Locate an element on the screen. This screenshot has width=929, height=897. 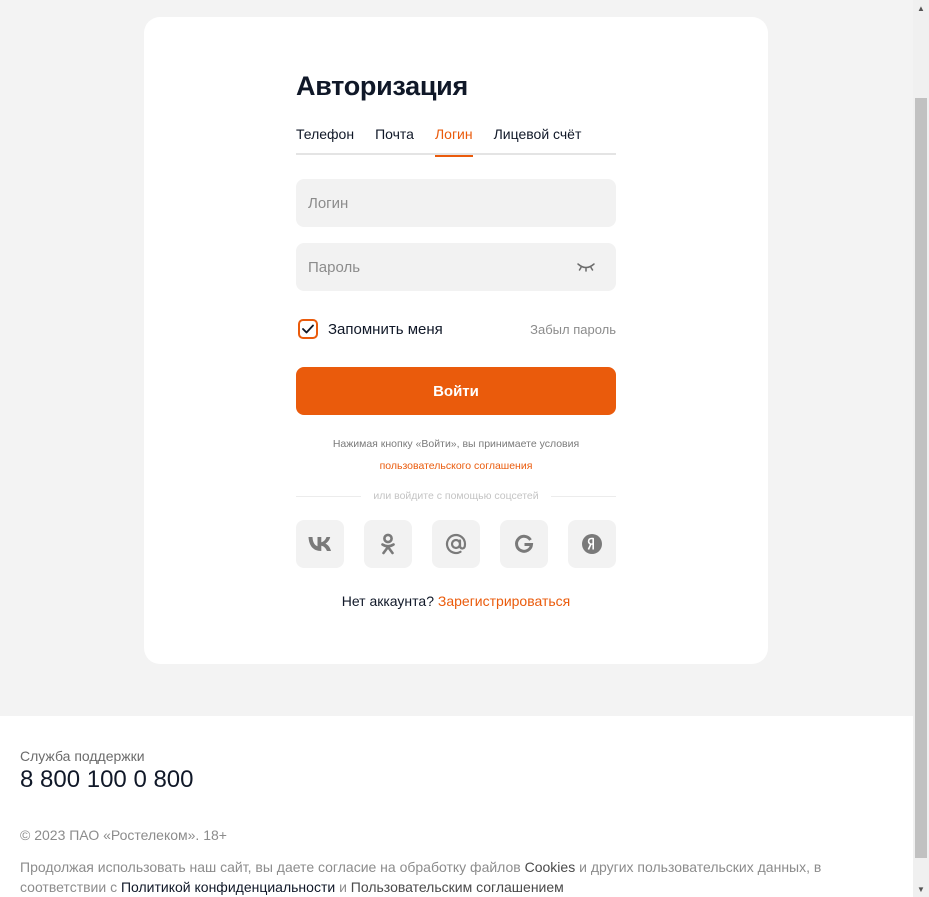
user-agreement-link: Пользовательским соглашением is located at coordinates (457, 887).